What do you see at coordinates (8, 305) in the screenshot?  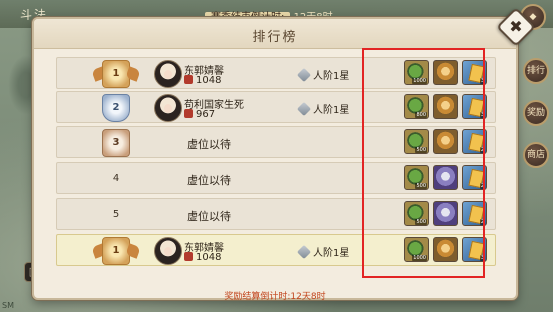 I see `corner-mark: SM` at bounding box center [8, 305].